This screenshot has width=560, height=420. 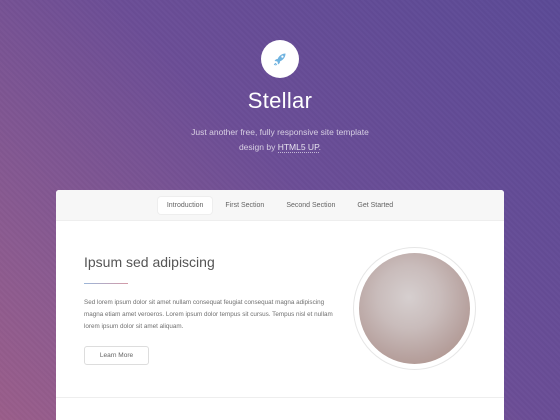 What do you see at coordinates (320, 147) in the screenshot?
I see `tagline-suffix: .` at bounding box center [320, 147].